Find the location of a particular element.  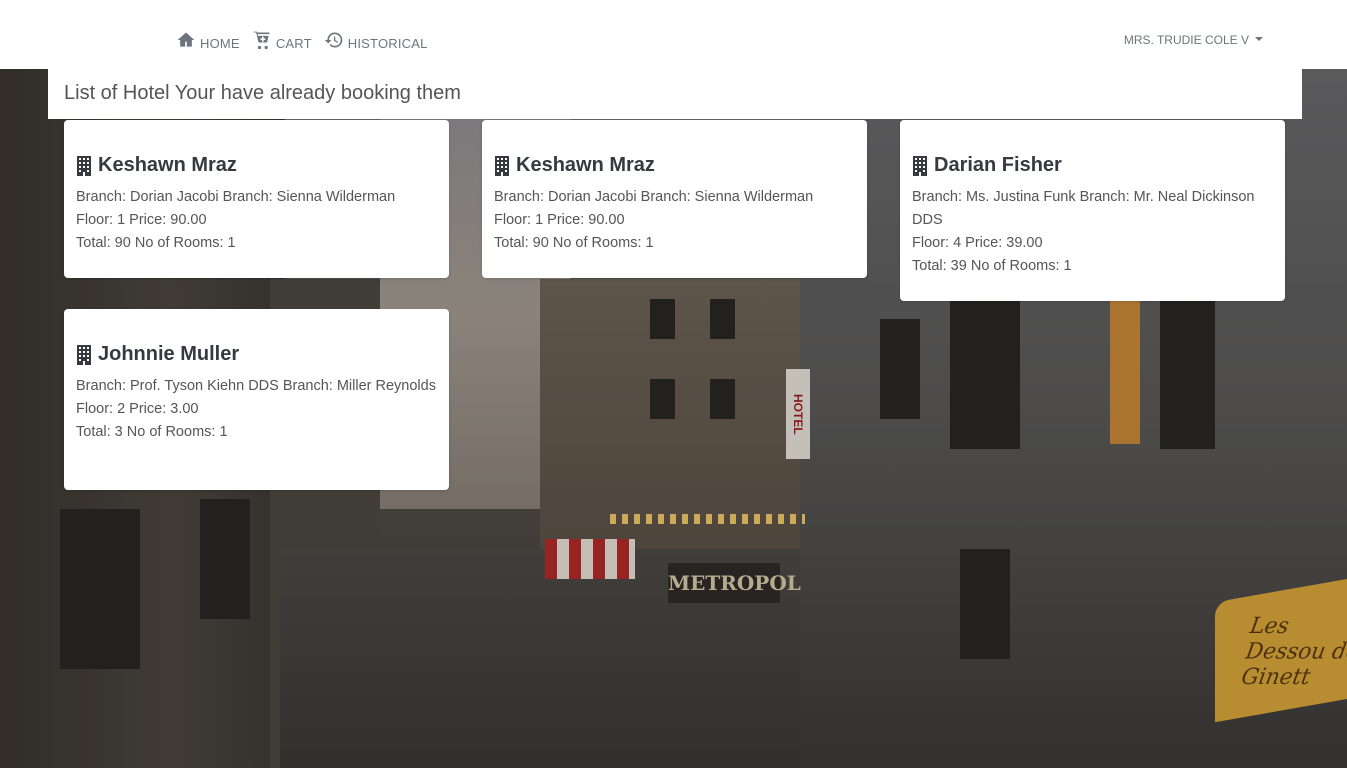

nav-home-label: HOME is located at coordinates (220, 43).